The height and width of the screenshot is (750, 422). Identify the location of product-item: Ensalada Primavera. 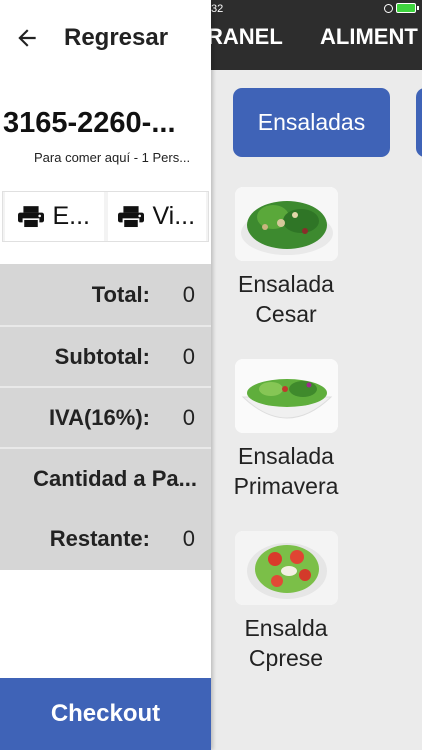
(286, 430).